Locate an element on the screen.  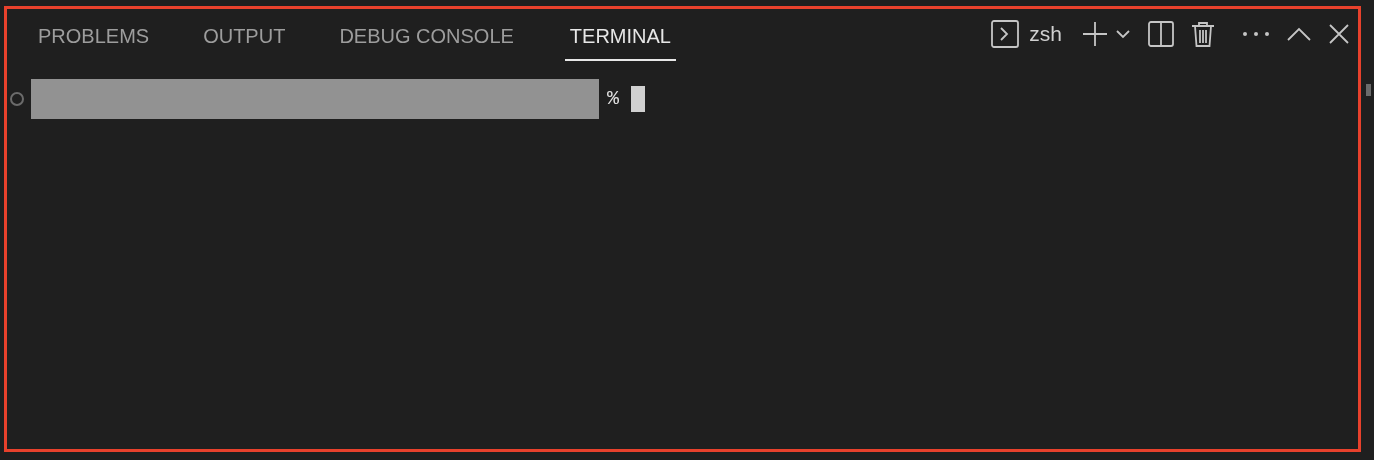
terminal-cursor is located at coordinates (638, 99).